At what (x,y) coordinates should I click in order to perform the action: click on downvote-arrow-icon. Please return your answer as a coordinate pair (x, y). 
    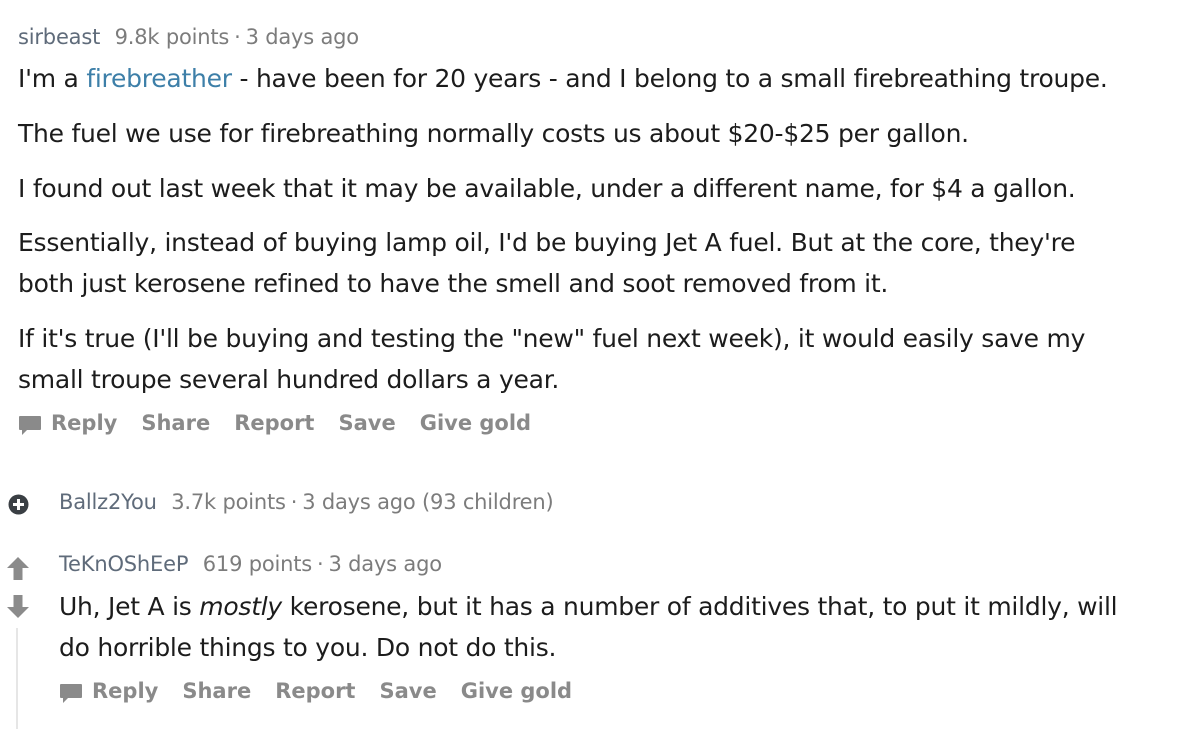
    Looking at the image, I should click on (18, 608).